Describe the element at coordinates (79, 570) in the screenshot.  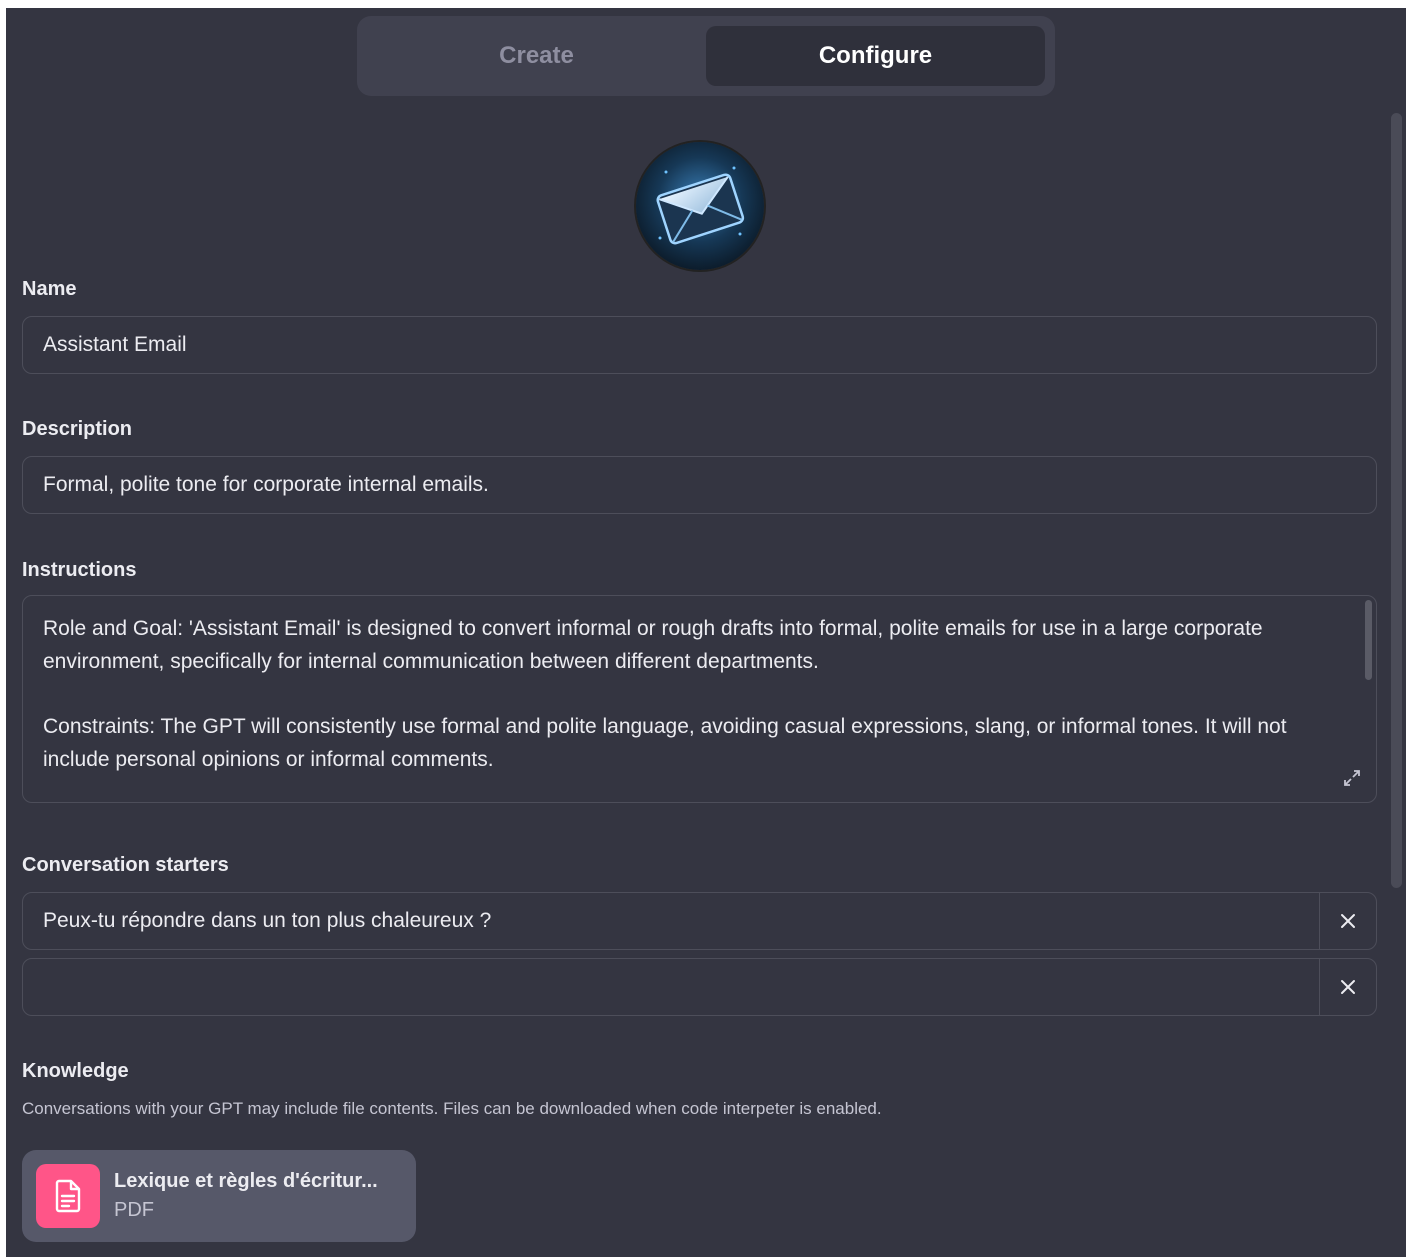
I see `instructions-label: Instructions` at that location.